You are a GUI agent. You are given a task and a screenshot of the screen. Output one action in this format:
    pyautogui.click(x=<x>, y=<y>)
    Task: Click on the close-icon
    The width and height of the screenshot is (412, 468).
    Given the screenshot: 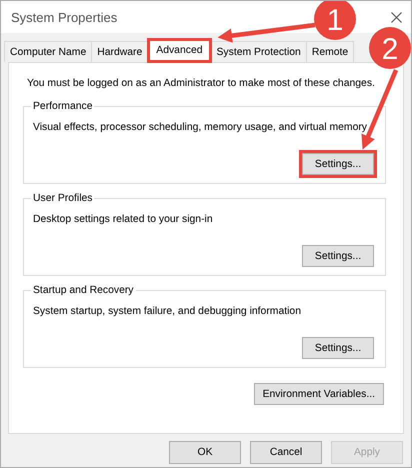 What is the action you would take?
    pyautogui.click(x=396, y=17)
    